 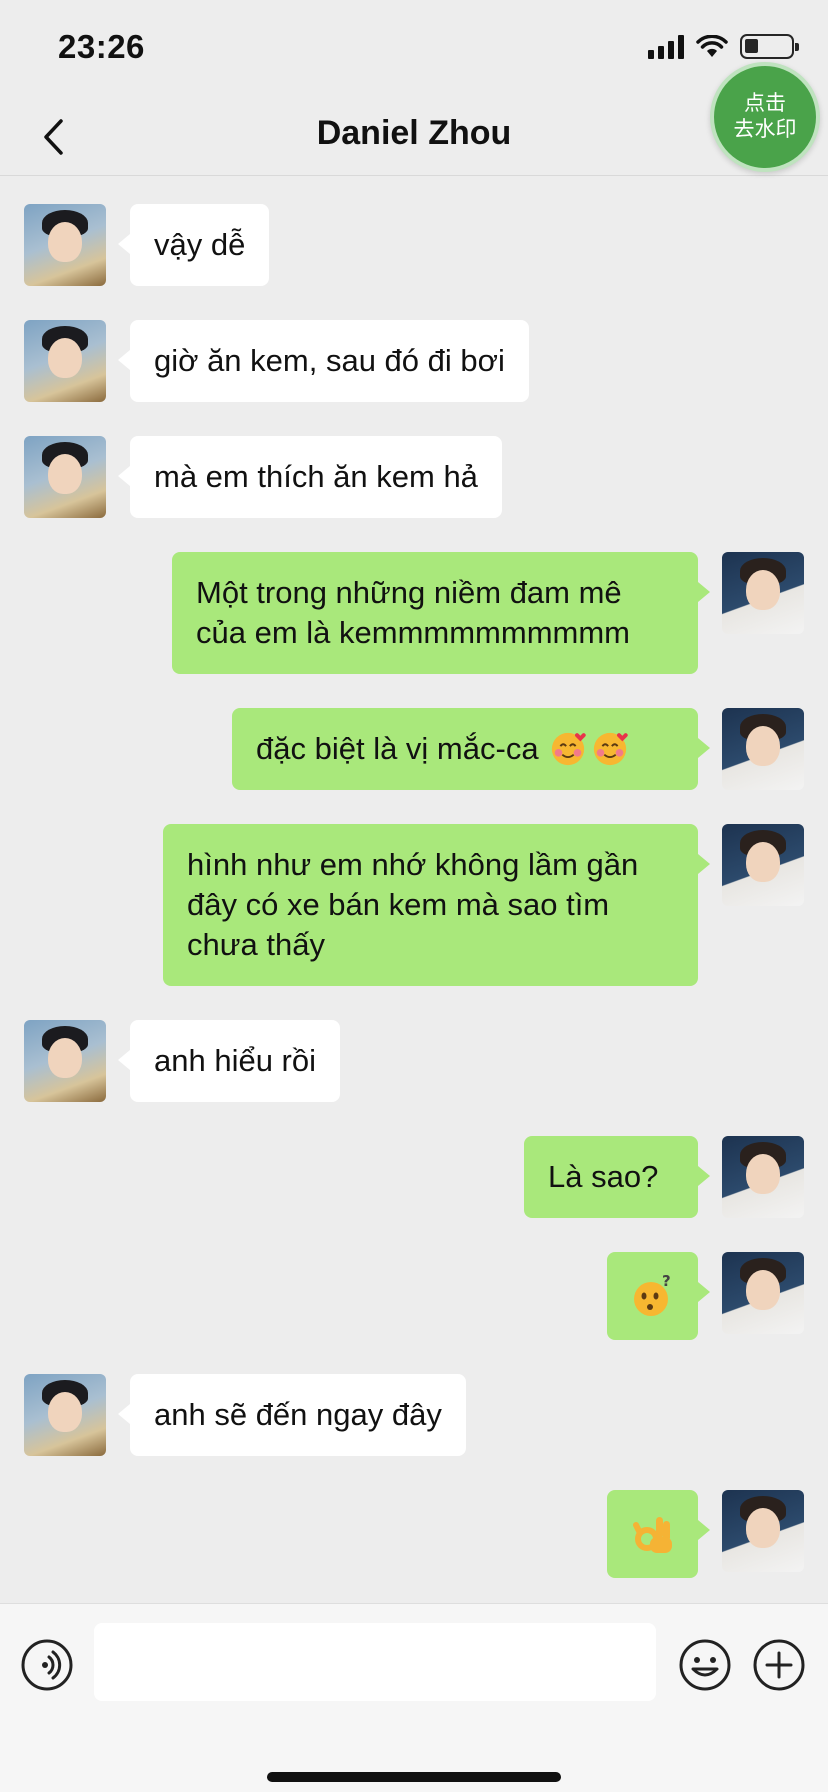 What do you see at coordinates (652, 1535) in the screenshot?
I see `ok-hand-icon` at bounding box center [652, 1535].